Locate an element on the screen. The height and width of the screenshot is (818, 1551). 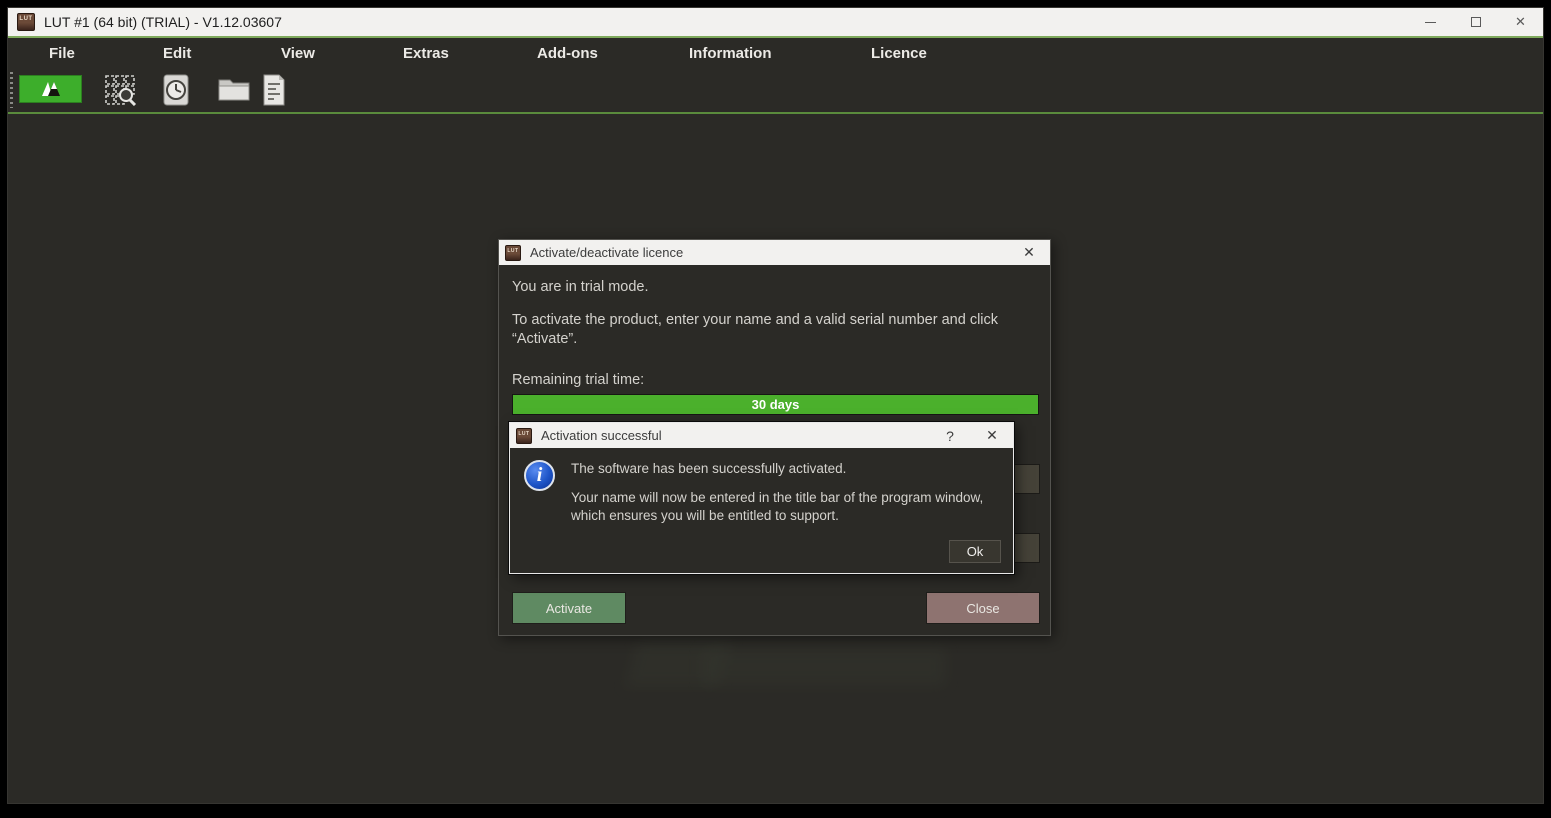
close-dialog-button: Close is located at coordinates (983, 608).